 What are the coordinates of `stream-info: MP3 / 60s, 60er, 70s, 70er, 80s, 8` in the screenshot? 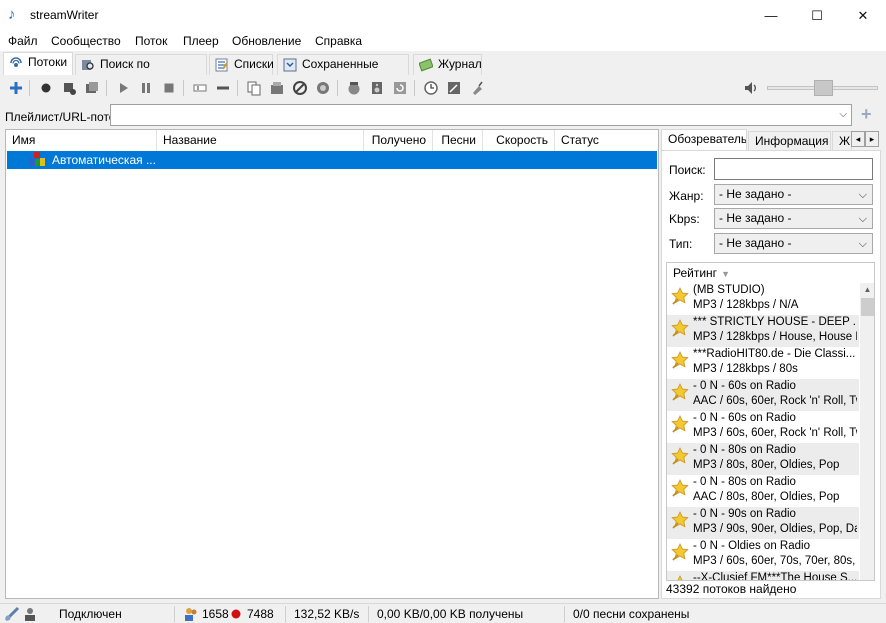 It's located at (775, 561).